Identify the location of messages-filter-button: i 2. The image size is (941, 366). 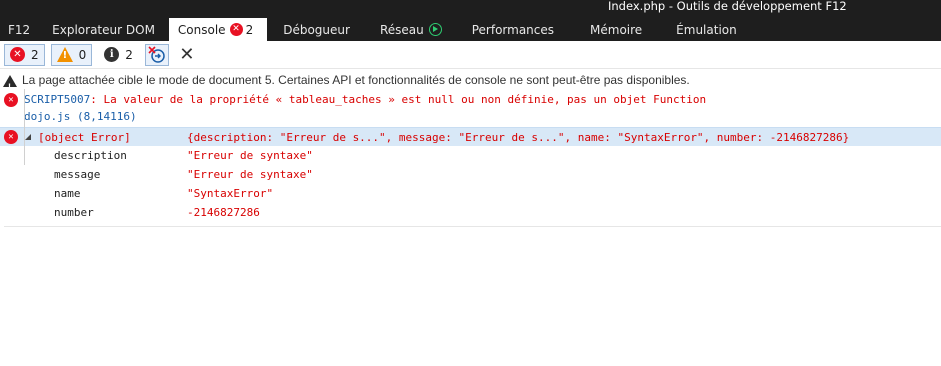
(118, 55).